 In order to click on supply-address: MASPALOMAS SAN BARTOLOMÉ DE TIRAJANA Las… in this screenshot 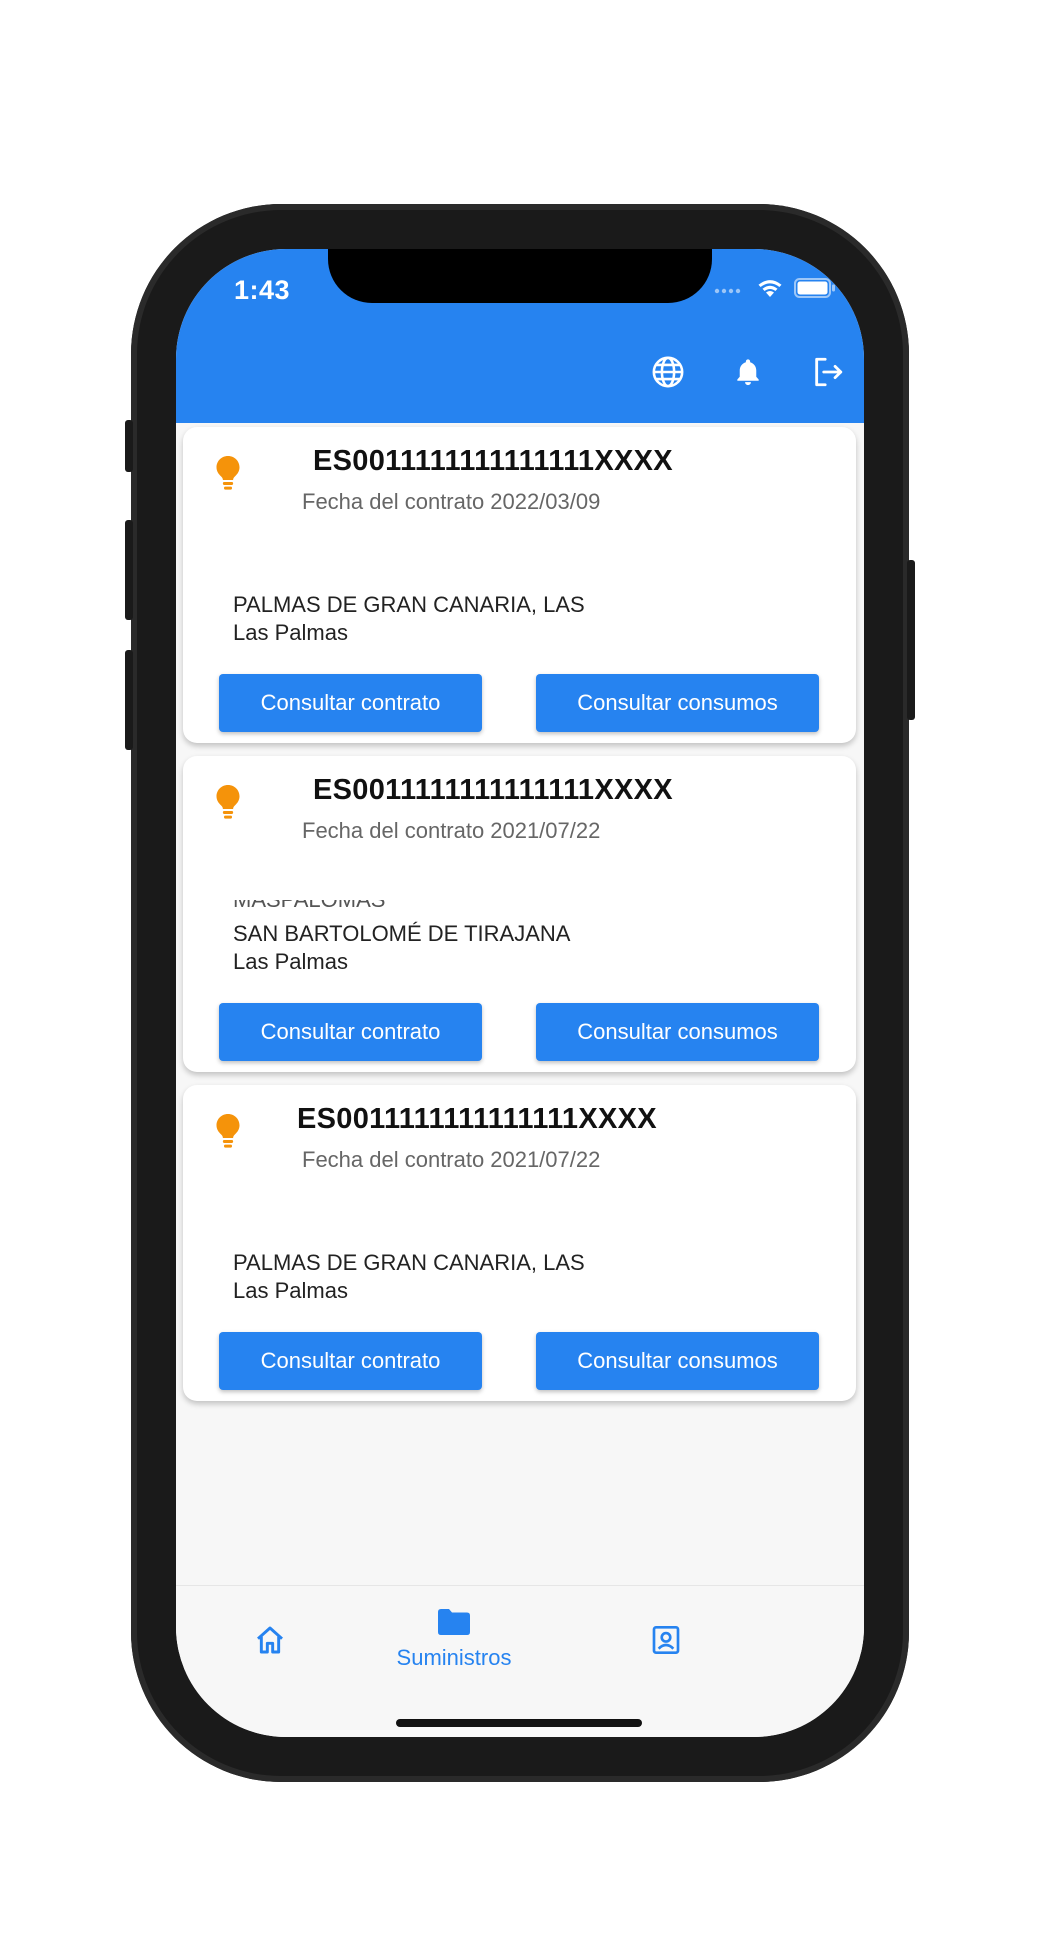, I will do `click(402, 938)`.